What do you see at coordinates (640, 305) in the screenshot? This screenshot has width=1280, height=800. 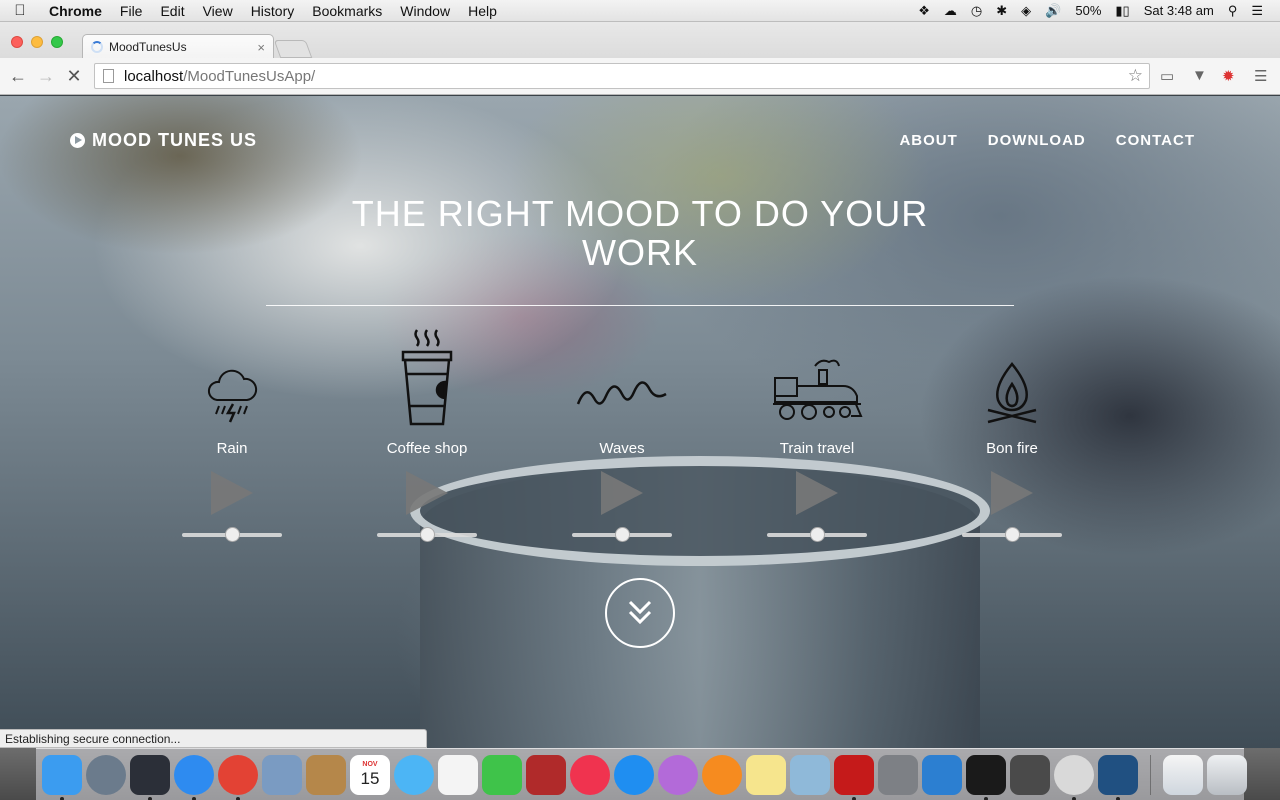 I see `hero-divider` at bounding box center [640, 305].